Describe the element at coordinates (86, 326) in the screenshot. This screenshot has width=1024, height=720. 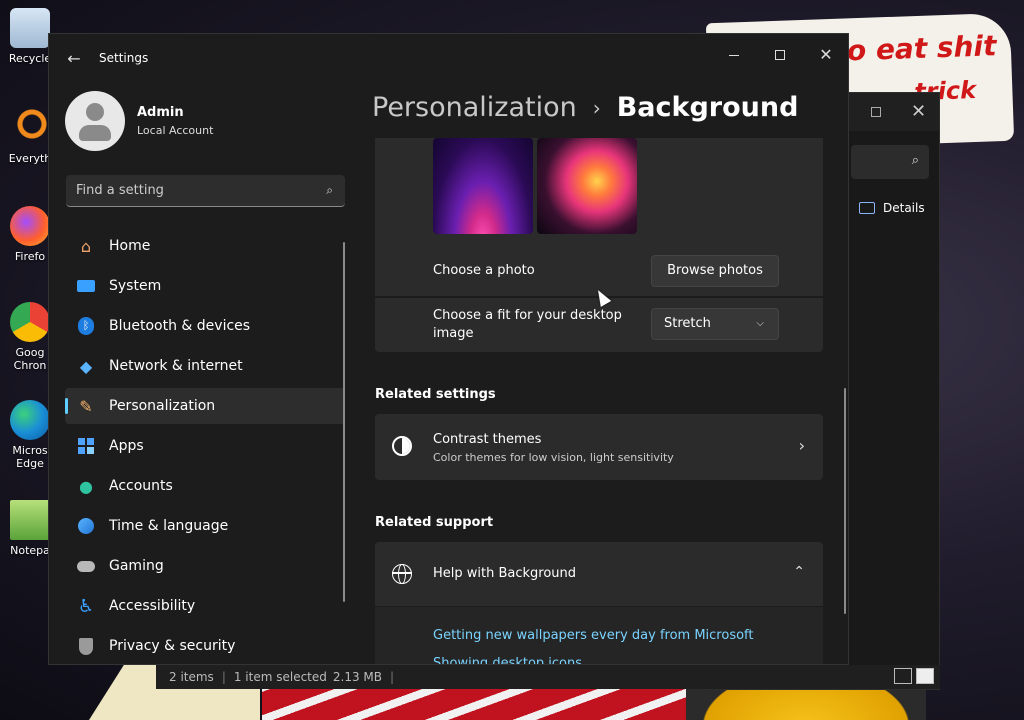
I see `bluetooth-icon: ᛒ` at that location.